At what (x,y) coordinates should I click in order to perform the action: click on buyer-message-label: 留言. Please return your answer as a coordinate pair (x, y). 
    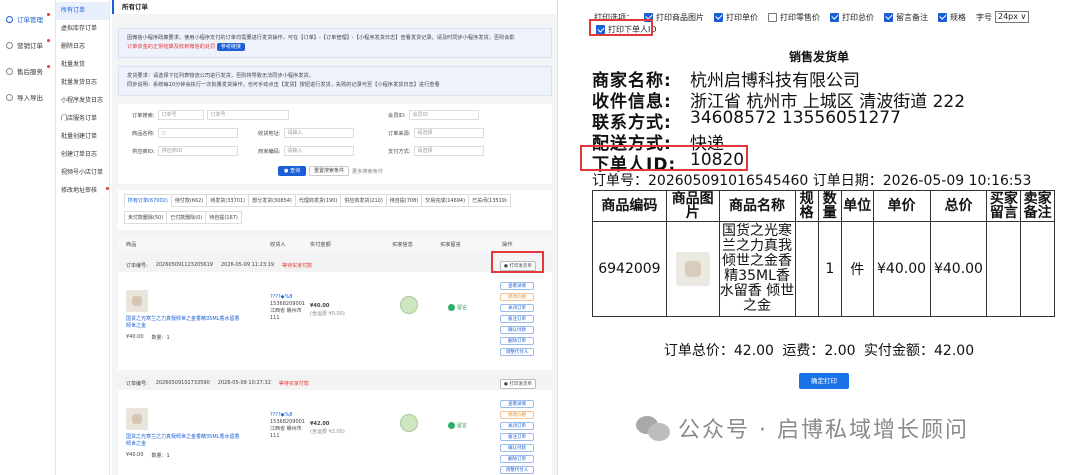
    Looking at the image, I should click on (462, 426).